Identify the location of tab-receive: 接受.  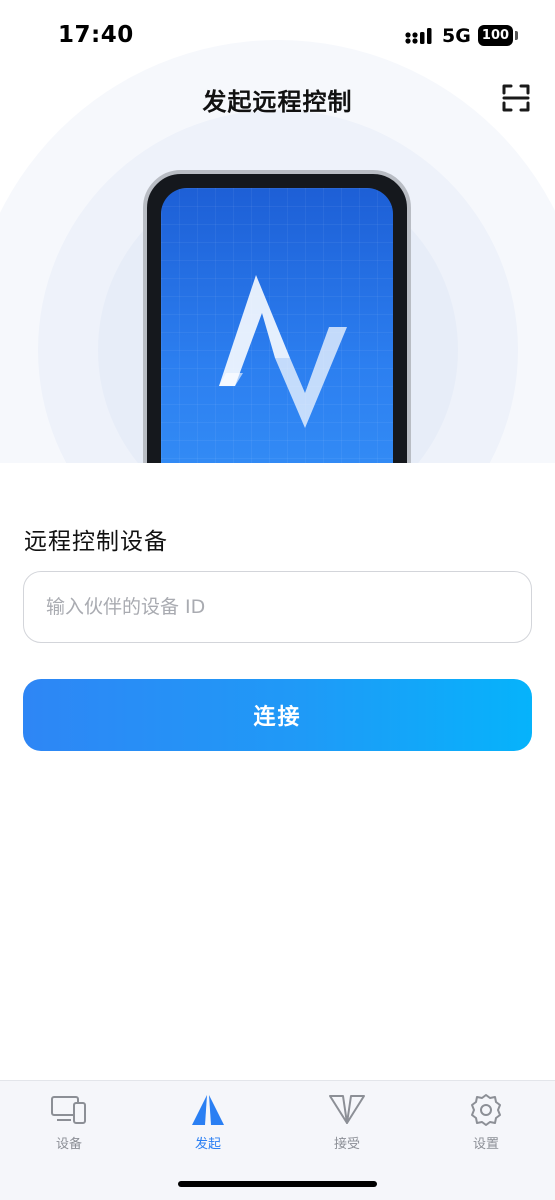
(347, 1121).